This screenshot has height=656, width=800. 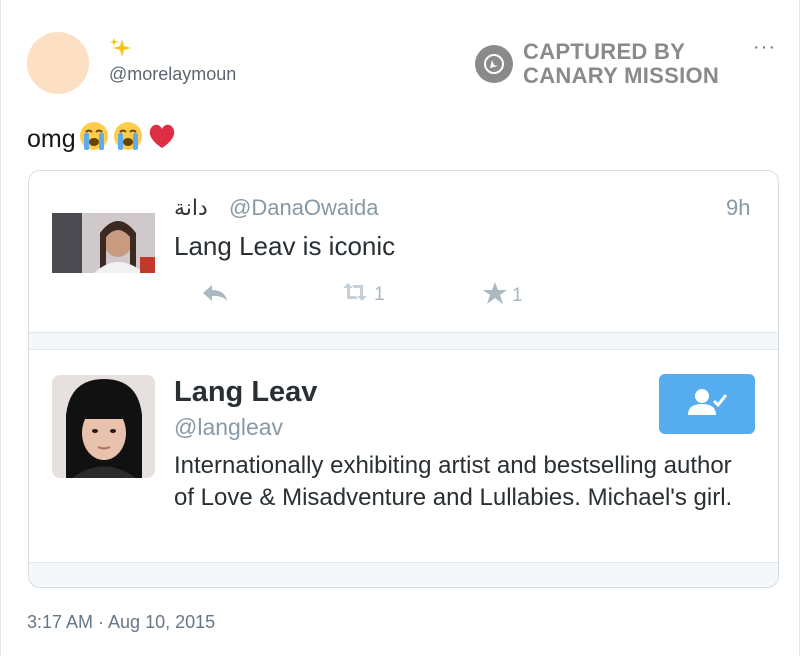 I want to click on star-icon, so click(x=495, y=296).